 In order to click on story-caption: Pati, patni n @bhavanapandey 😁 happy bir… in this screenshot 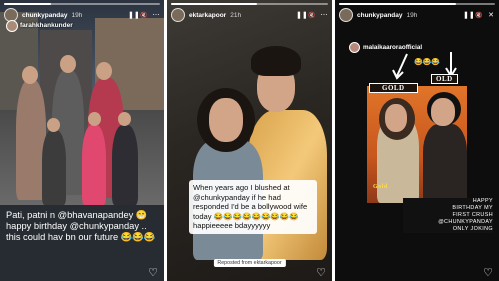, I will do `click(81, 226)`.